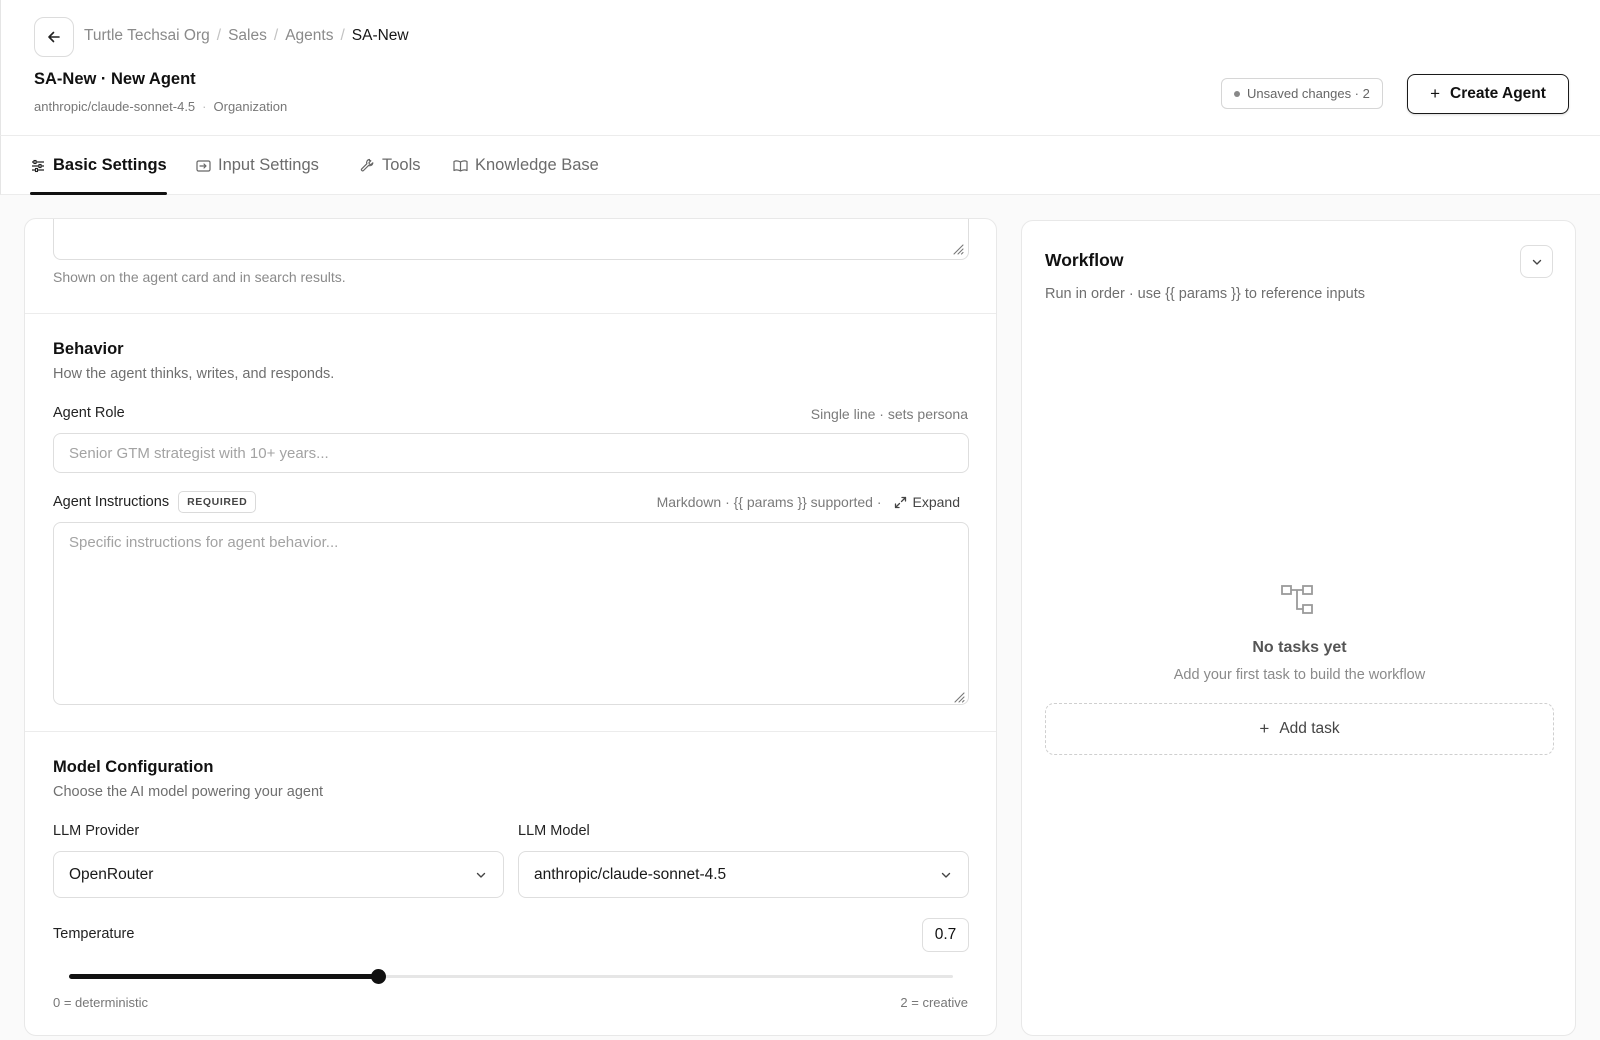 This screenshot has height=1040, width=1600. Describe the element at coordinates (111, 874) in the screenshot. I see `llm-provider-value: OpenRouter` at that location.